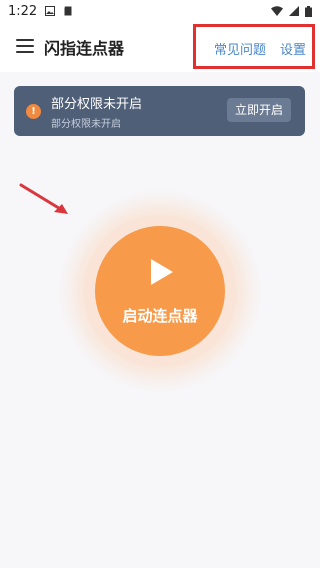  Describe the element at coordinates (84, 48) in the screenshot. I see `page-title: 闪指连点器` at that location.